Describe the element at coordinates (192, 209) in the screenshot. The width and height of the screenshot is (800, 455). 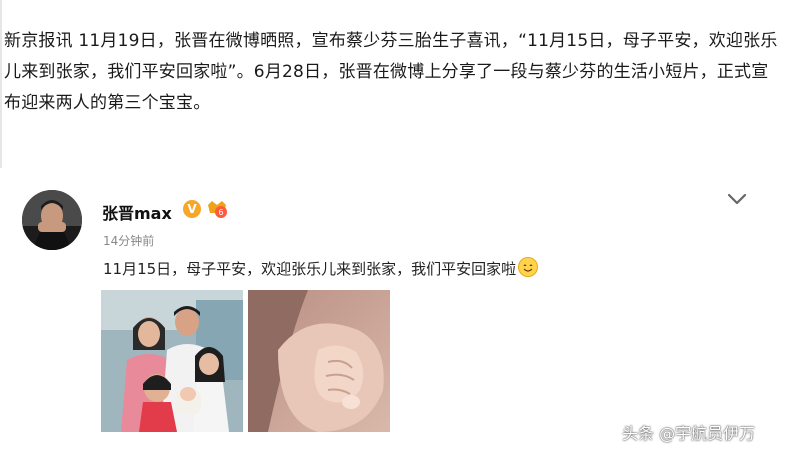
I see `verified-v-icon: V` at that location.